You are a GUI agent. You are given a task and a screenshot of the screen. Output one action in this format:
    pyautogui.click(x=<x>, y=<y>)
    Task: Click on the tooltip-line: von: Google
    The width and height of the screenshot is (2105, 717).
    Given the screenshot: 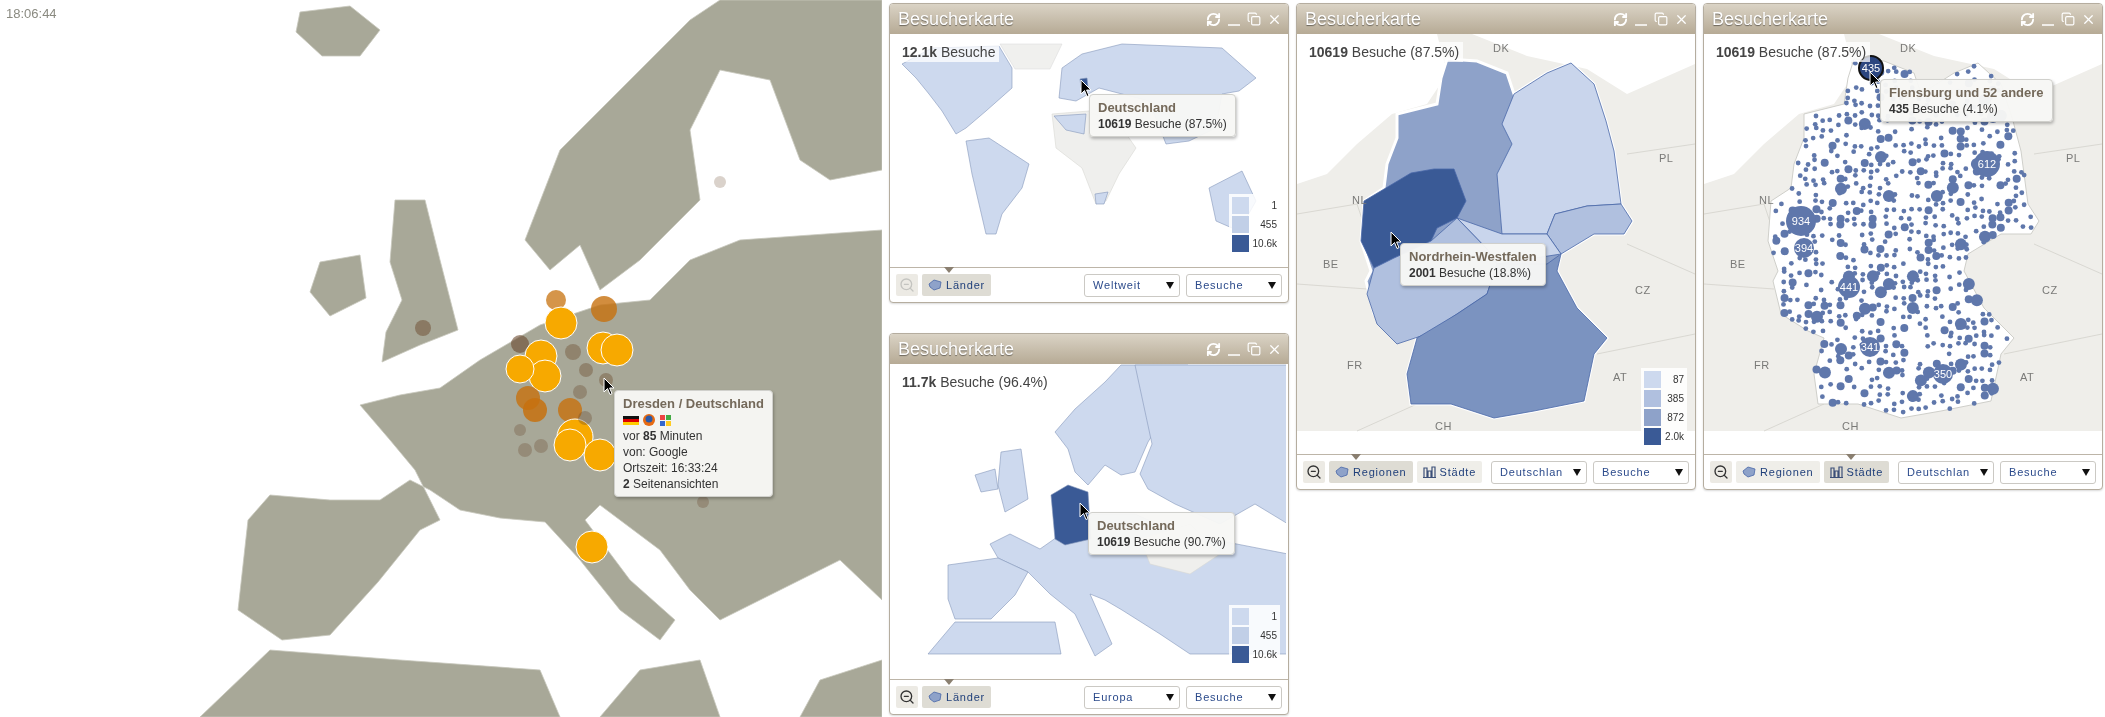 What is the action you would take?
    pyautogui.click(x=656, y=452)
    